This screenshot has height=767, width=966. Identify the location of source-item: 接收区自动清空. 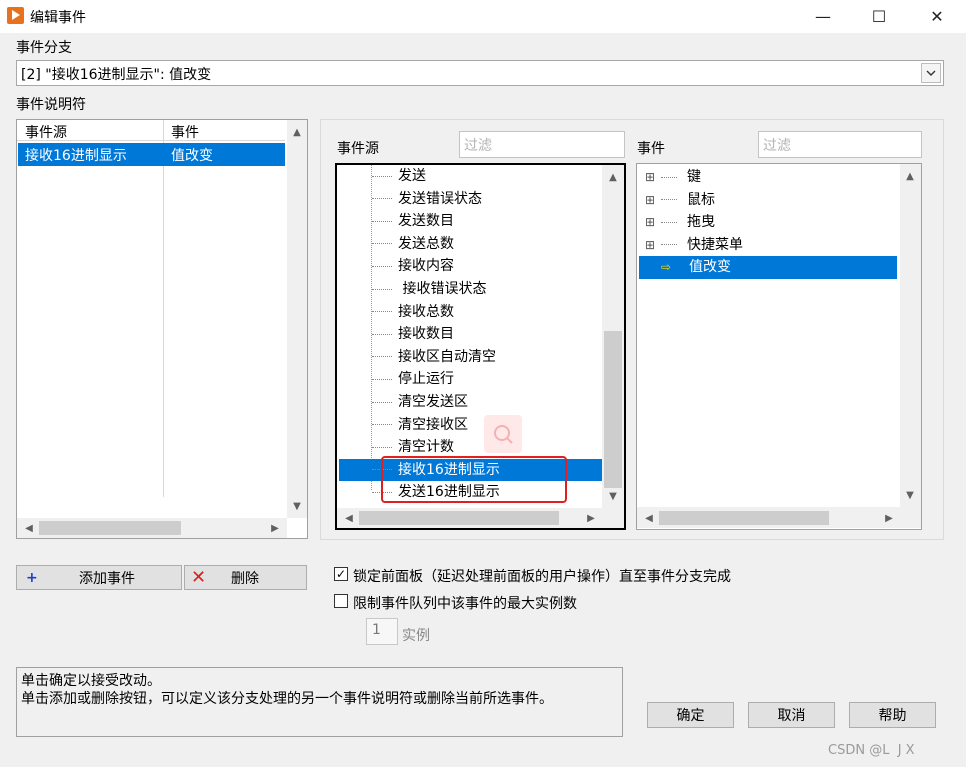
(470, 357).